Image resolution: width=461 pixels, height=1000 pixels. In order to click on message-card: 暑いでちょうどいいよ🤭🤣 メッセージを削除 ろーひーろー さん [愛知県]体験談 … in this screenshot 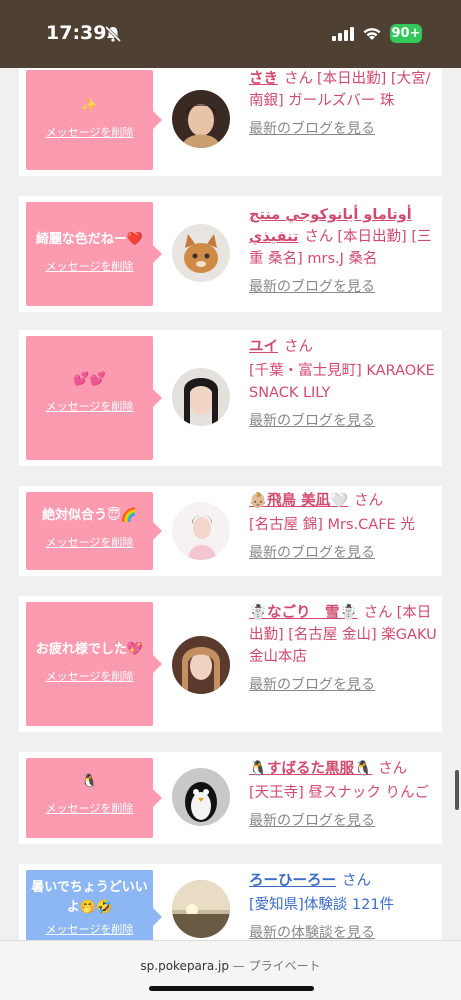, I will do `click(230, 902)`.